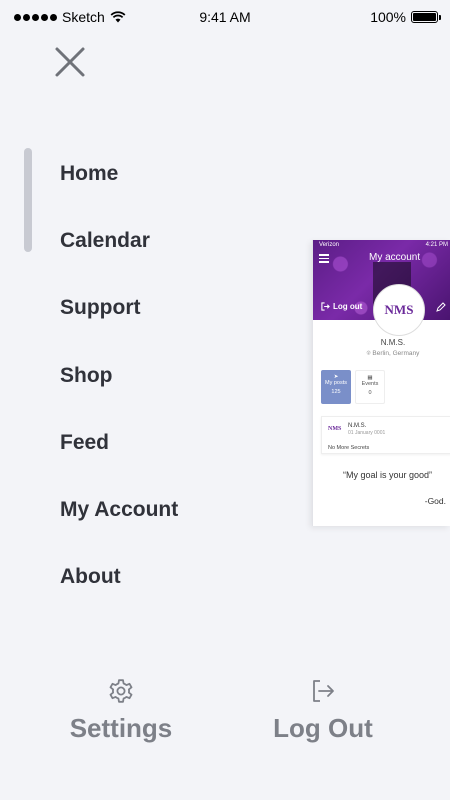  What do you see at coordinates (383, 245) in the screenshot?
I see `preview-status-bar: Verizon 4:21 PM` at bounding box center [383, 245].